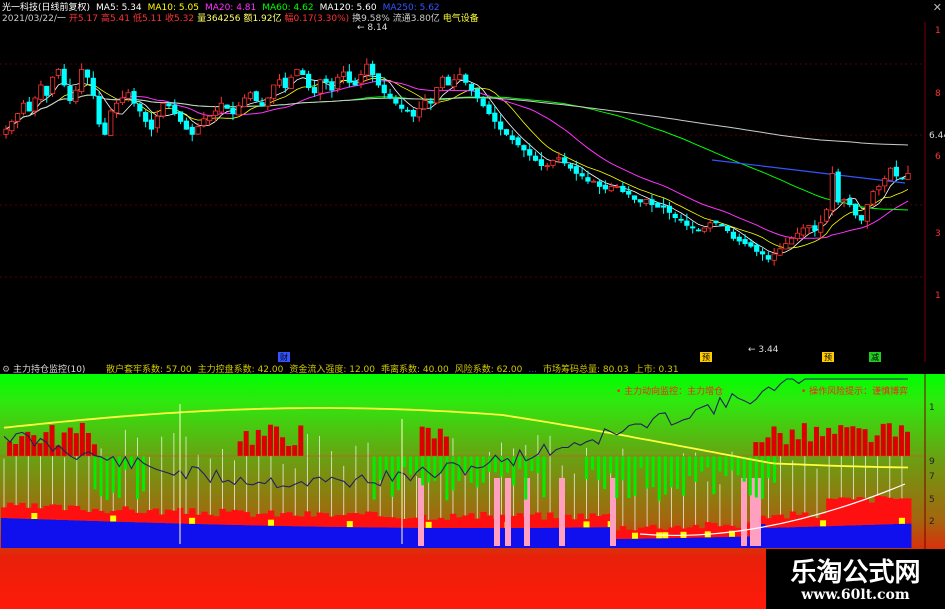  I want to click on watermark: 乐淘公式网 www.60lt.com, so click(855, 579).